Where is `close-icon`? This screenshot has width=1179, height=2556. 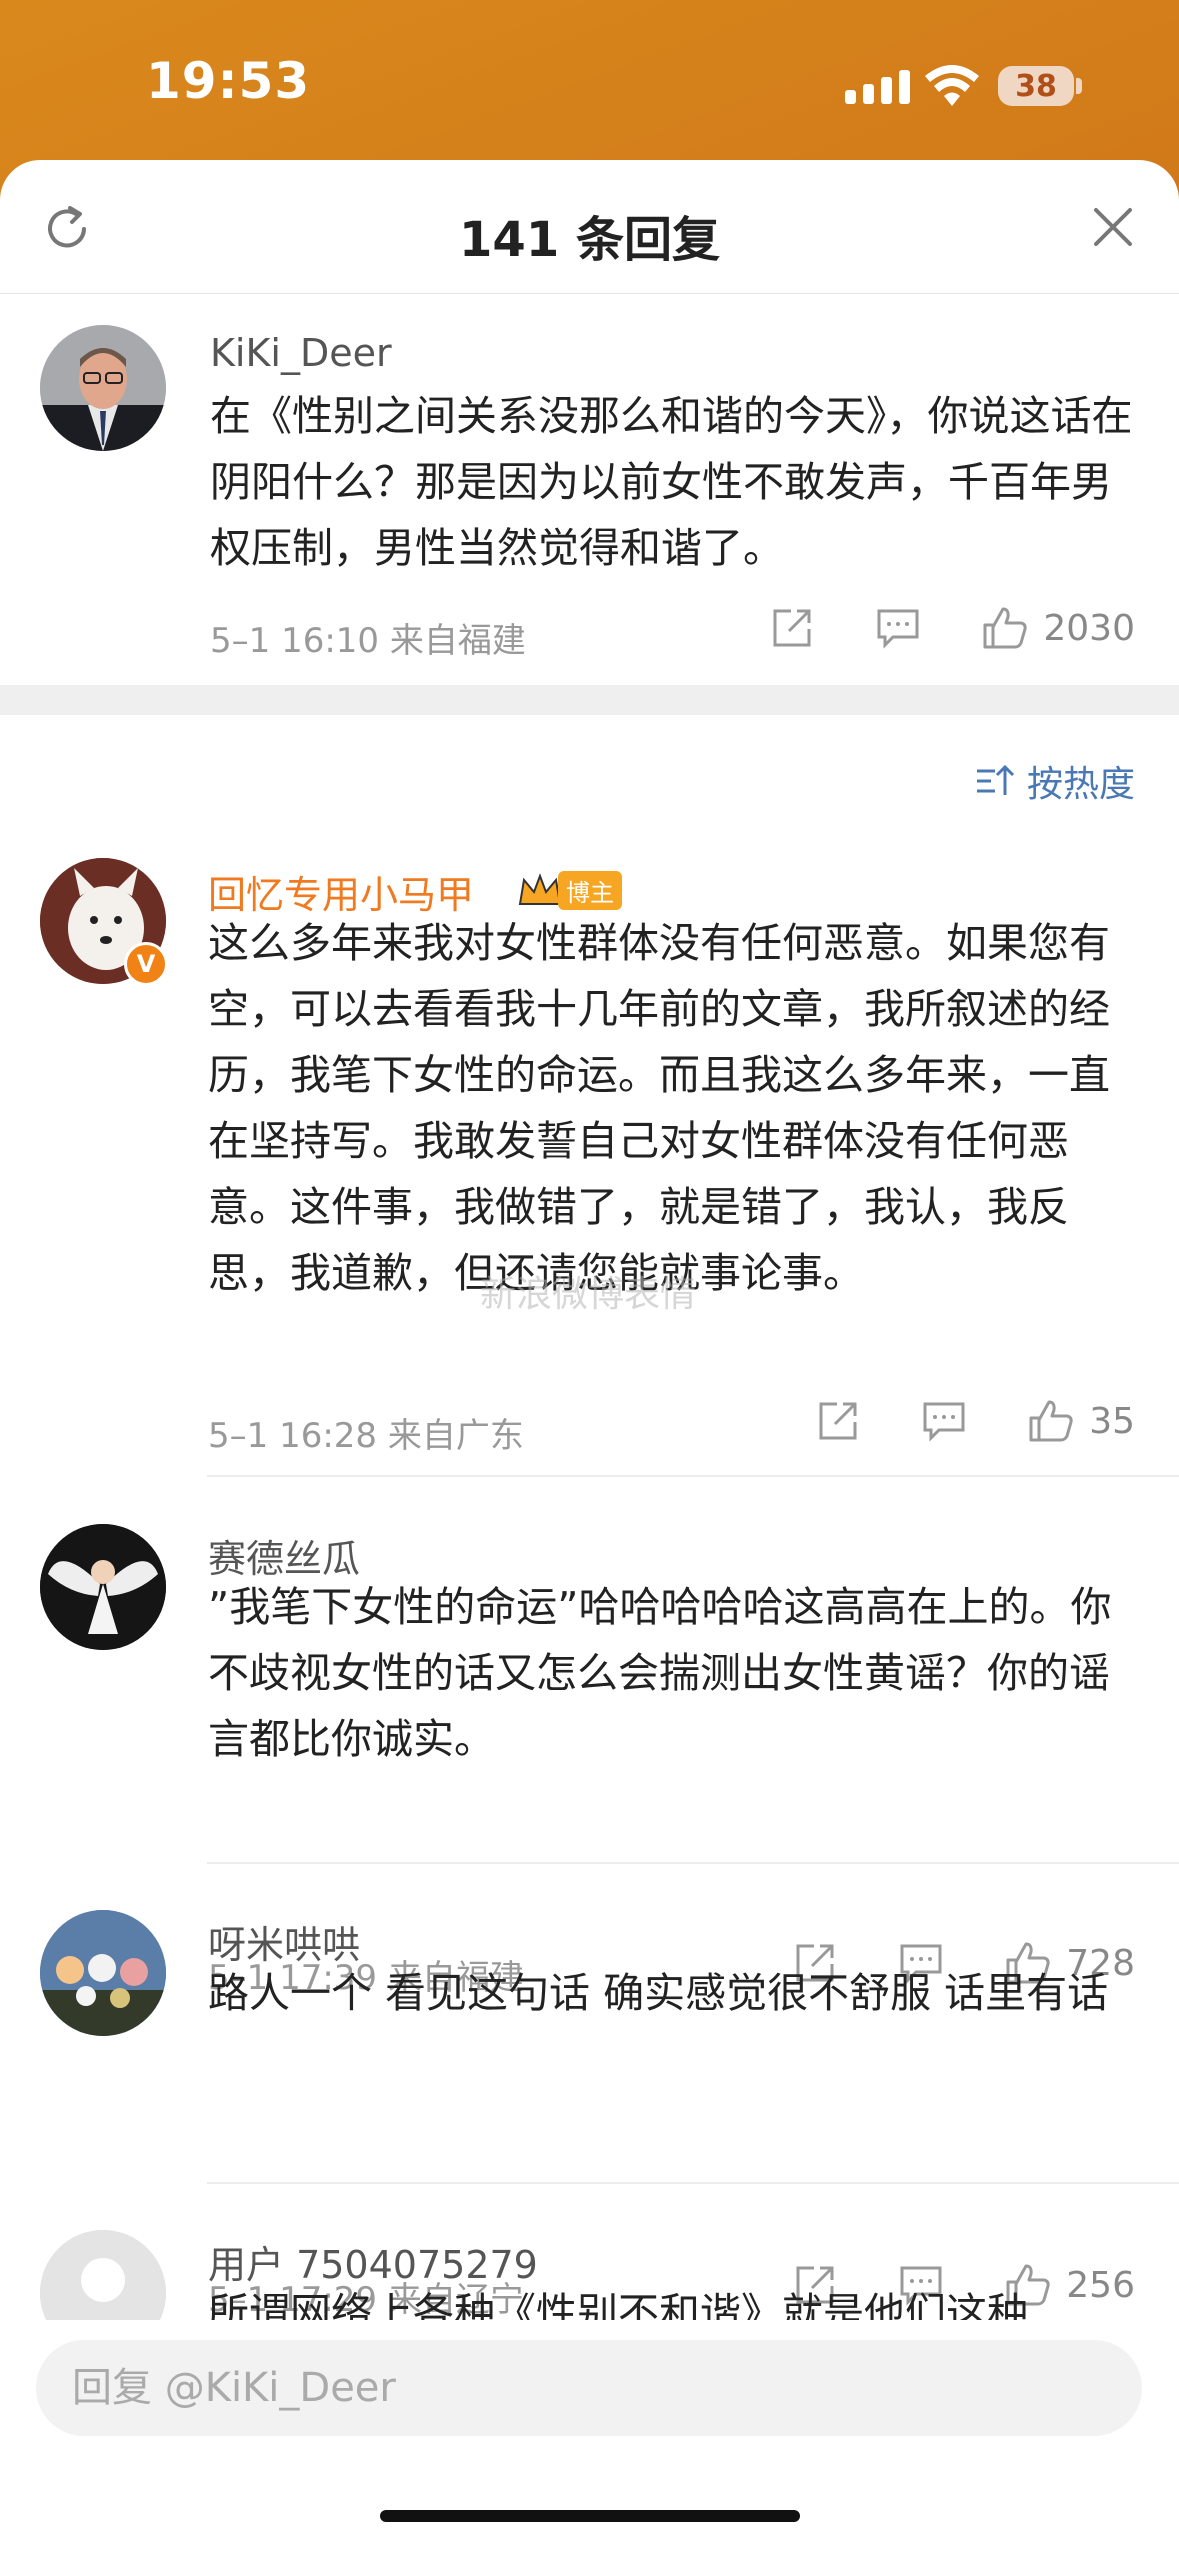
close-icon is located at coordinates (1113, 227).